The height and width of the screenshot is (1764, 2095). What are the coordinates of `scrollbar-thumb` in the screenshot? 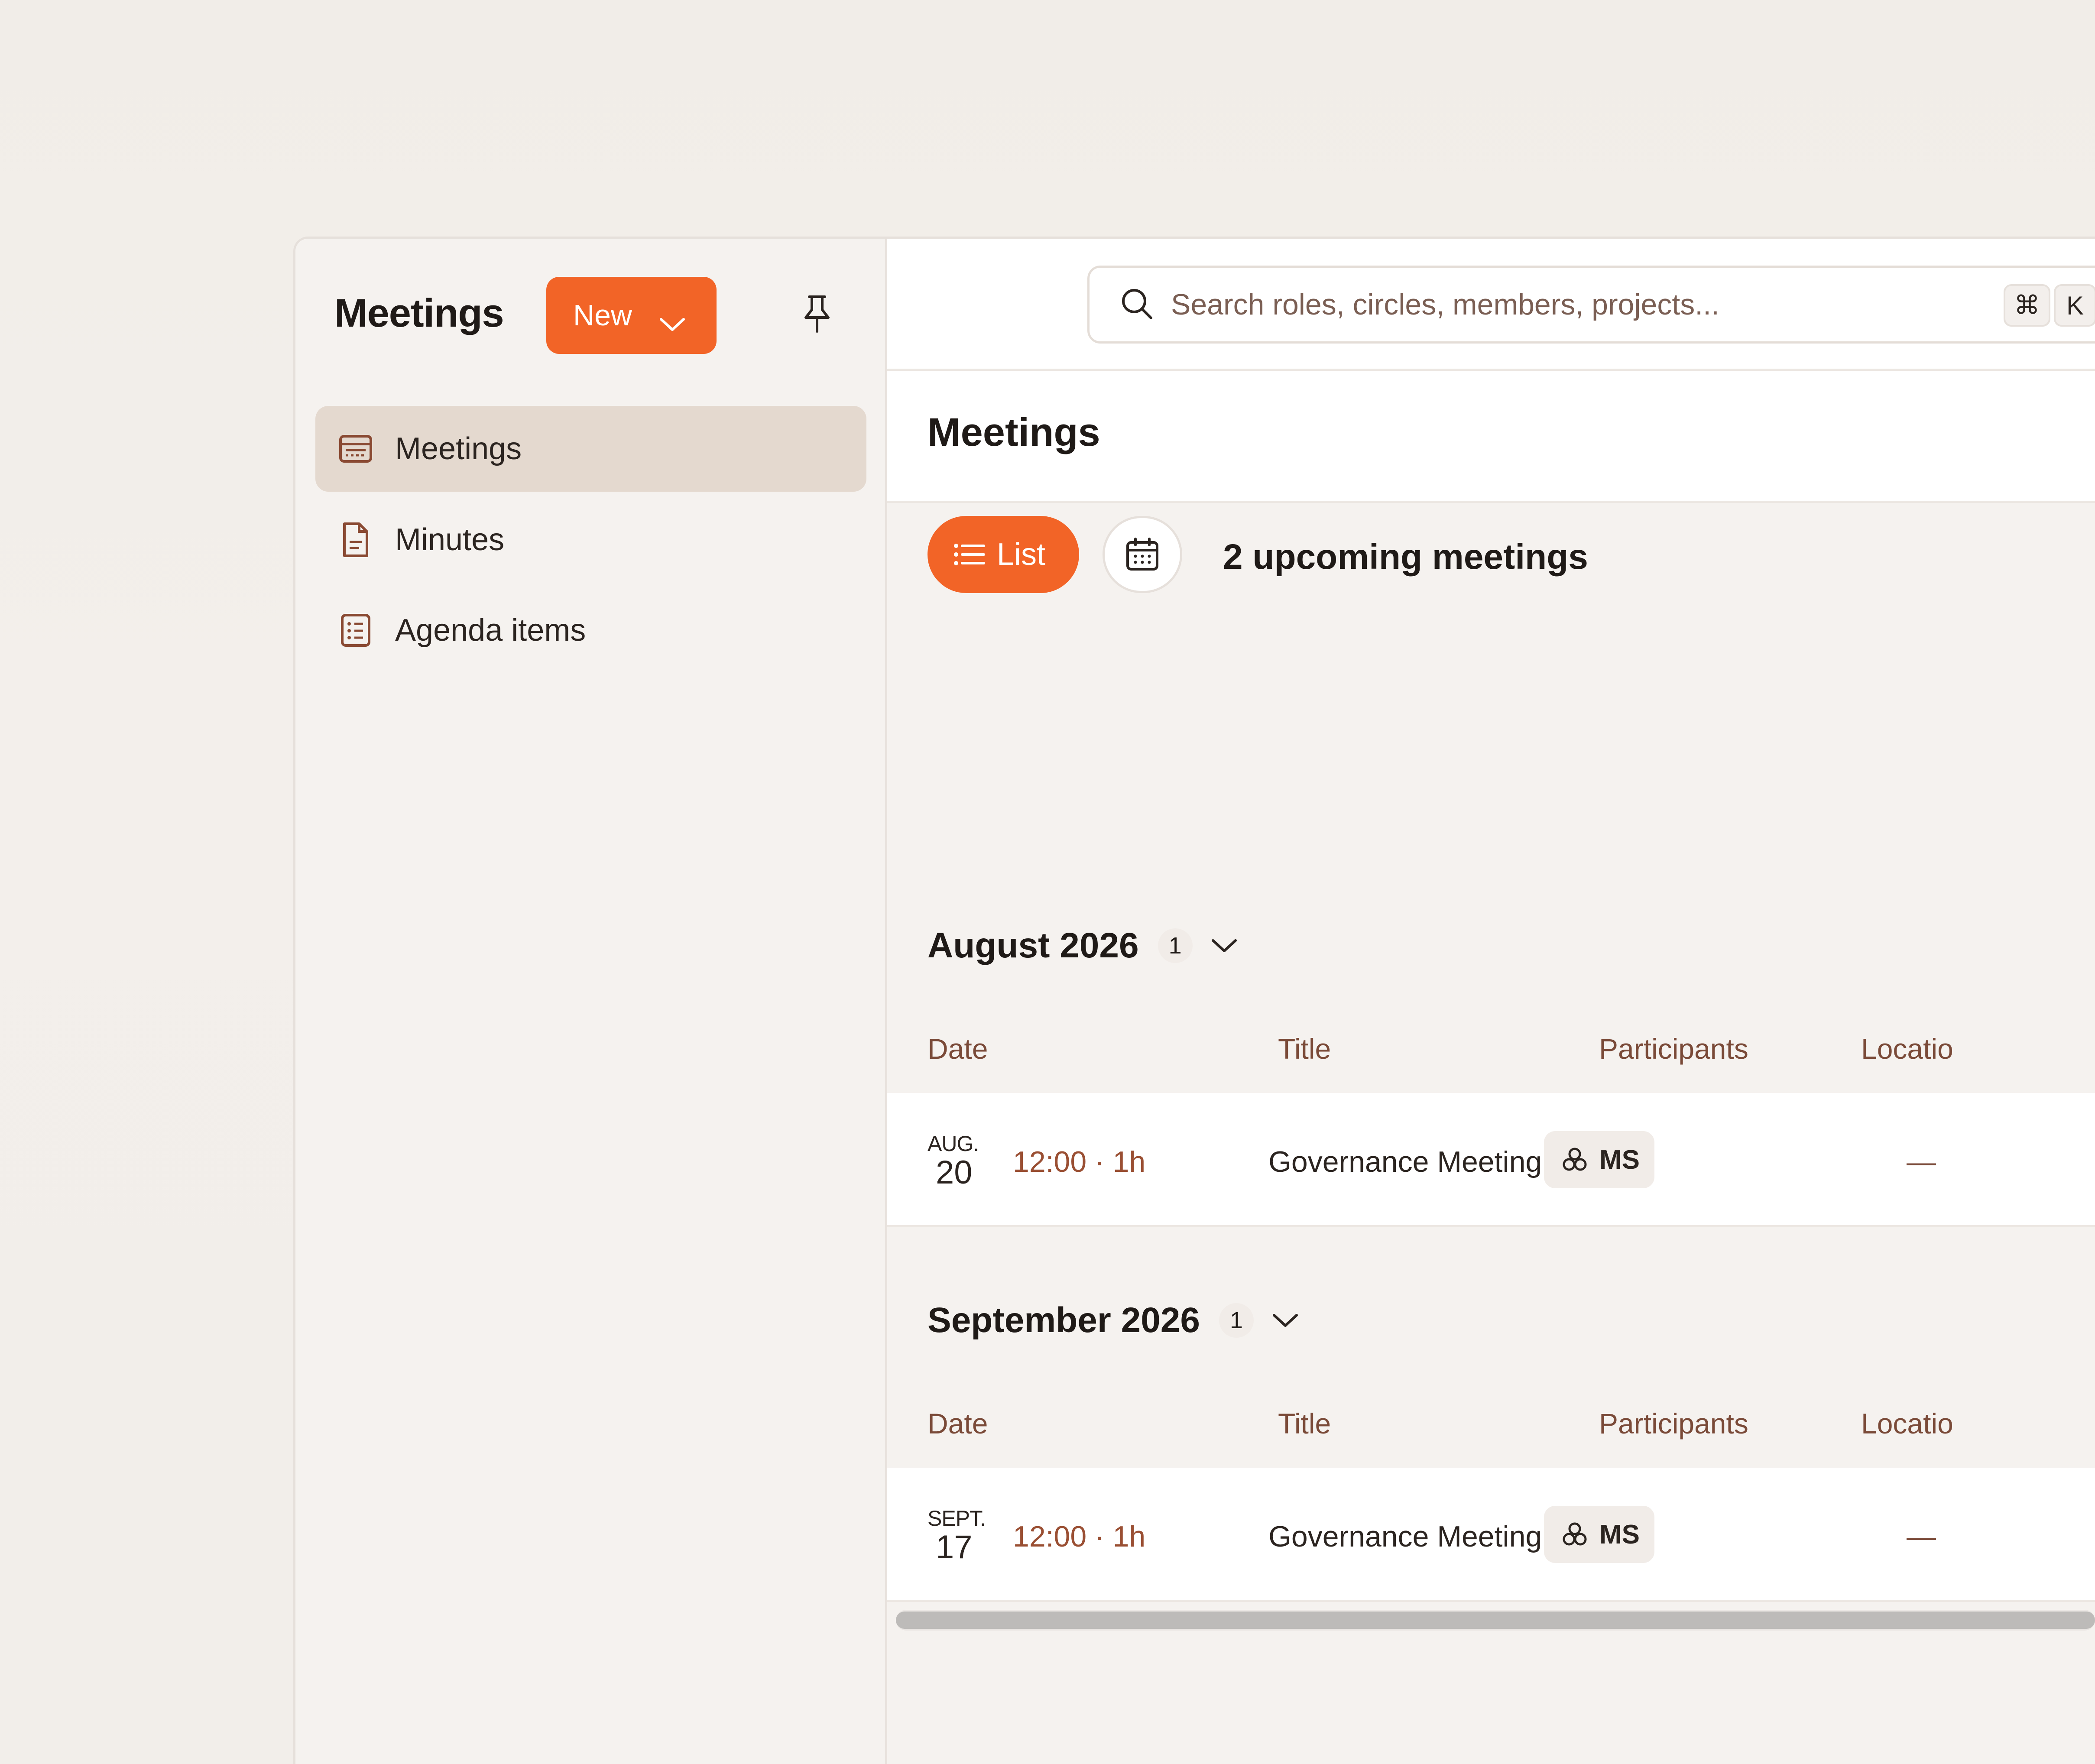 It's located at (1495, 1620).